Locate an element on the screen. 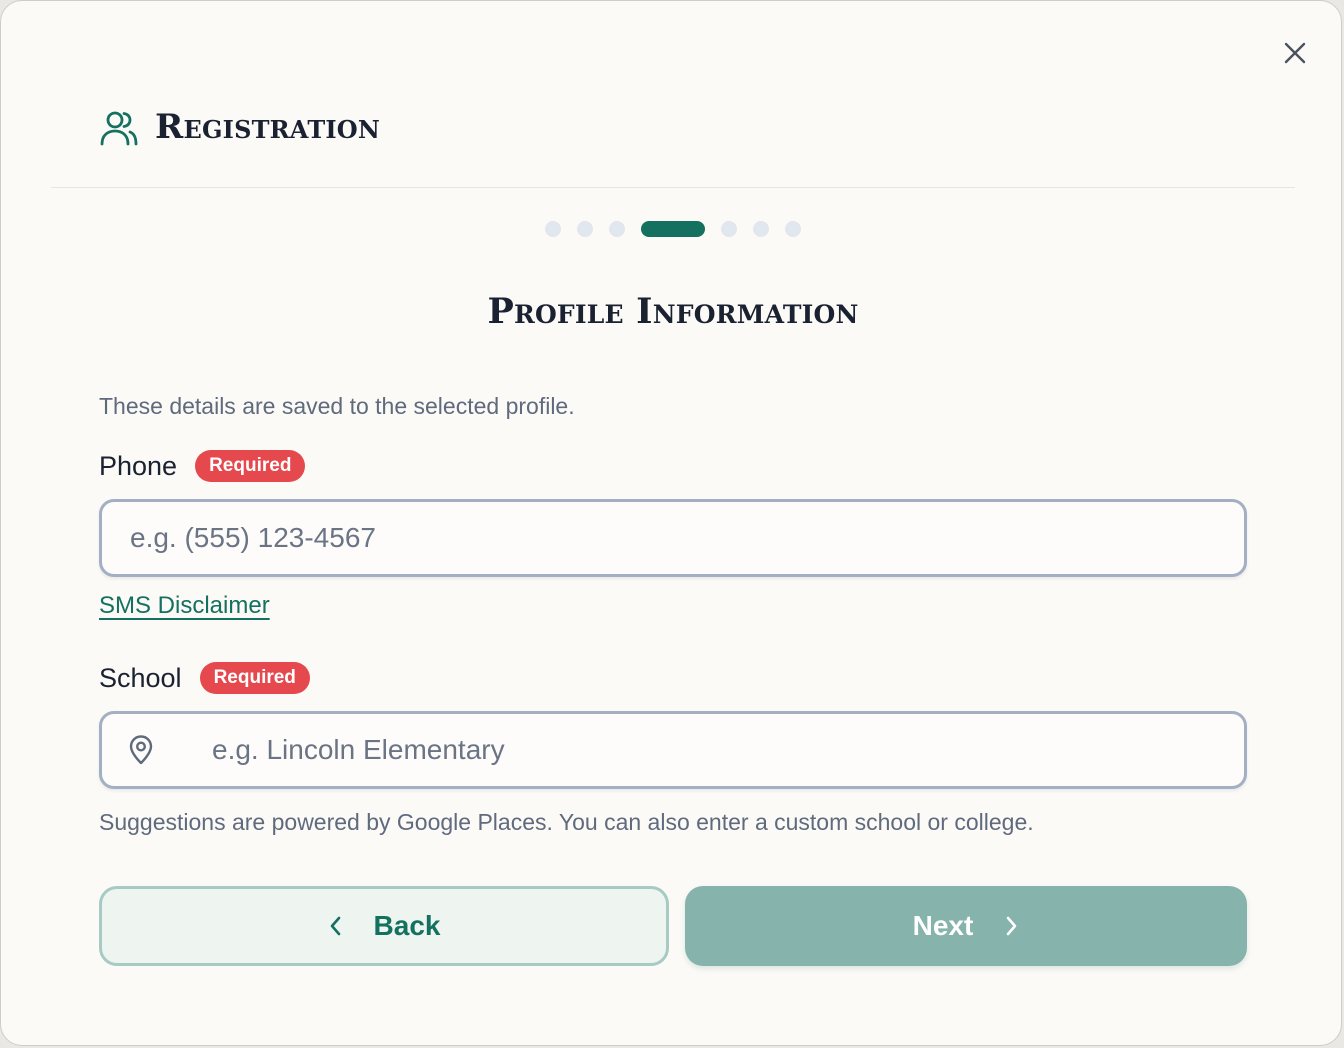 The height and width of the screenshot is (1048, 1344). school-label: School is located at coordinates (140, 678).